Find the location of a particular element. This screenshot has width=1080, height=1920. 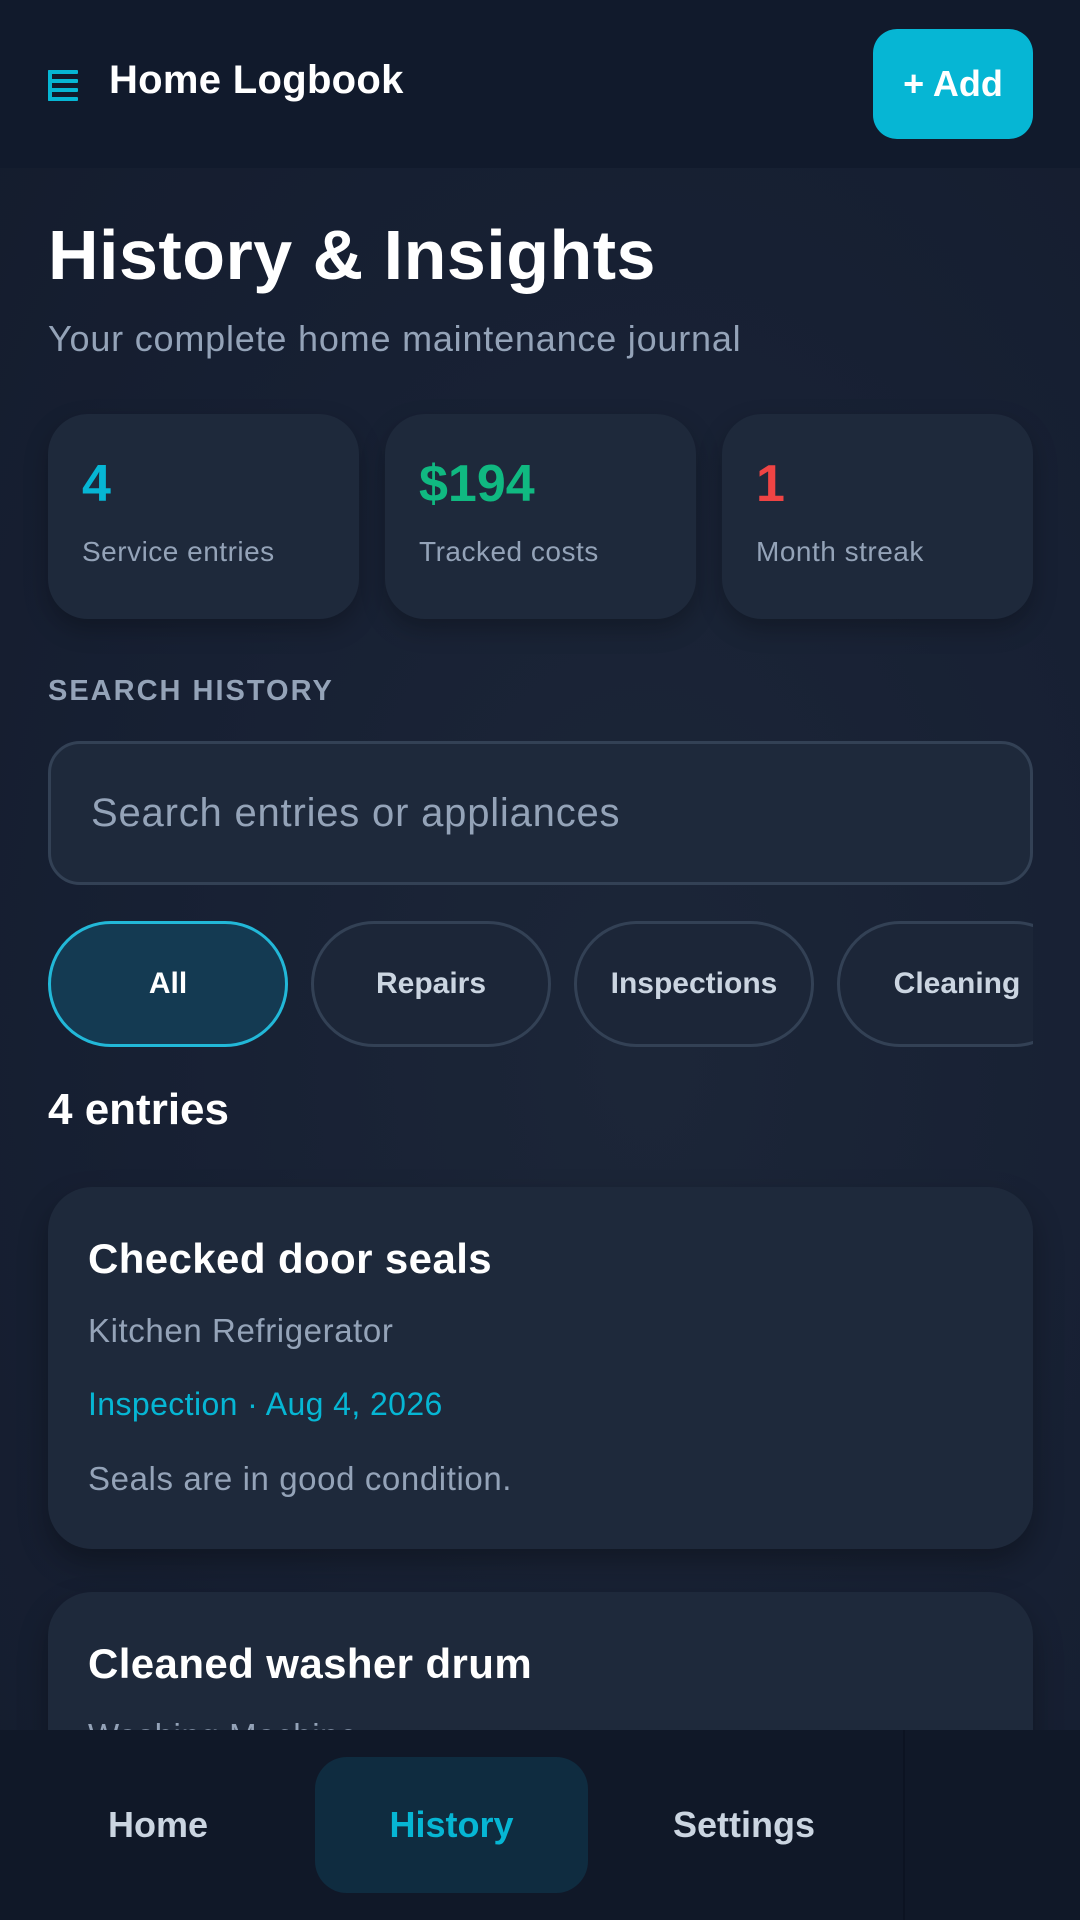

stat-value: $194 is located at coordinates (477, 484).